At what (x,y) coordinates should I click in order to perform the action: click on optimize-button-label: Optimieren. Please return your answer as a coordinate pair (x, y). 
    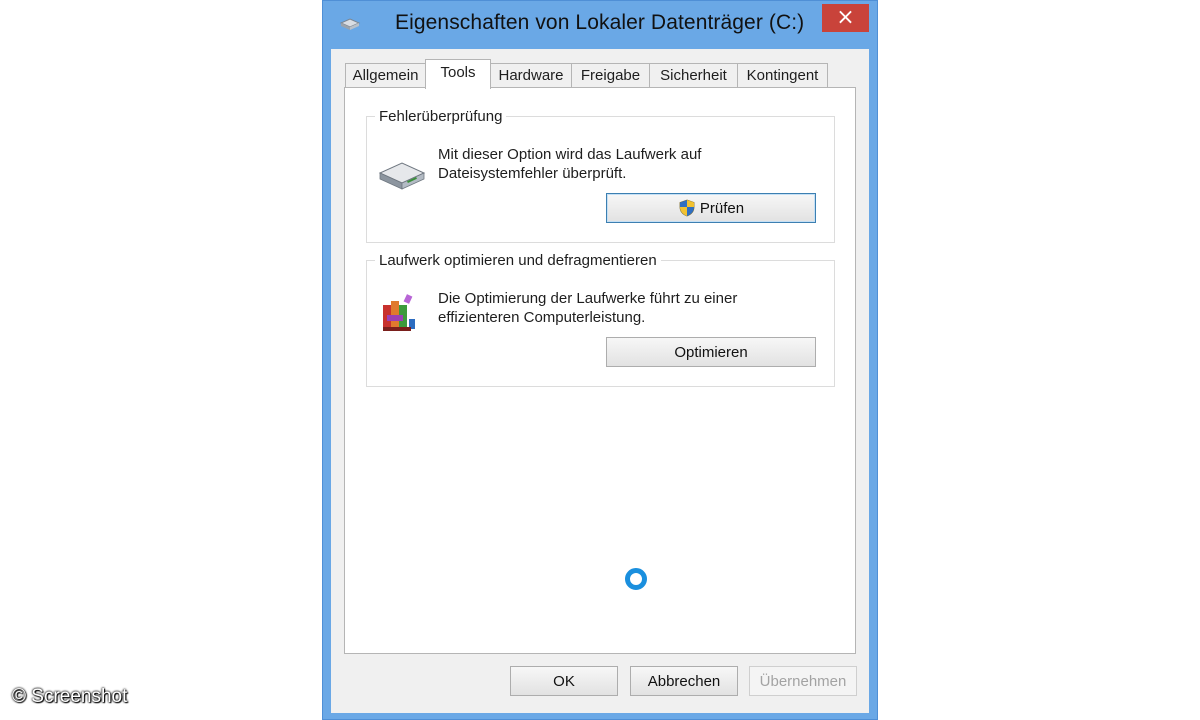
    Looking at the image, I should click on (711, 352).